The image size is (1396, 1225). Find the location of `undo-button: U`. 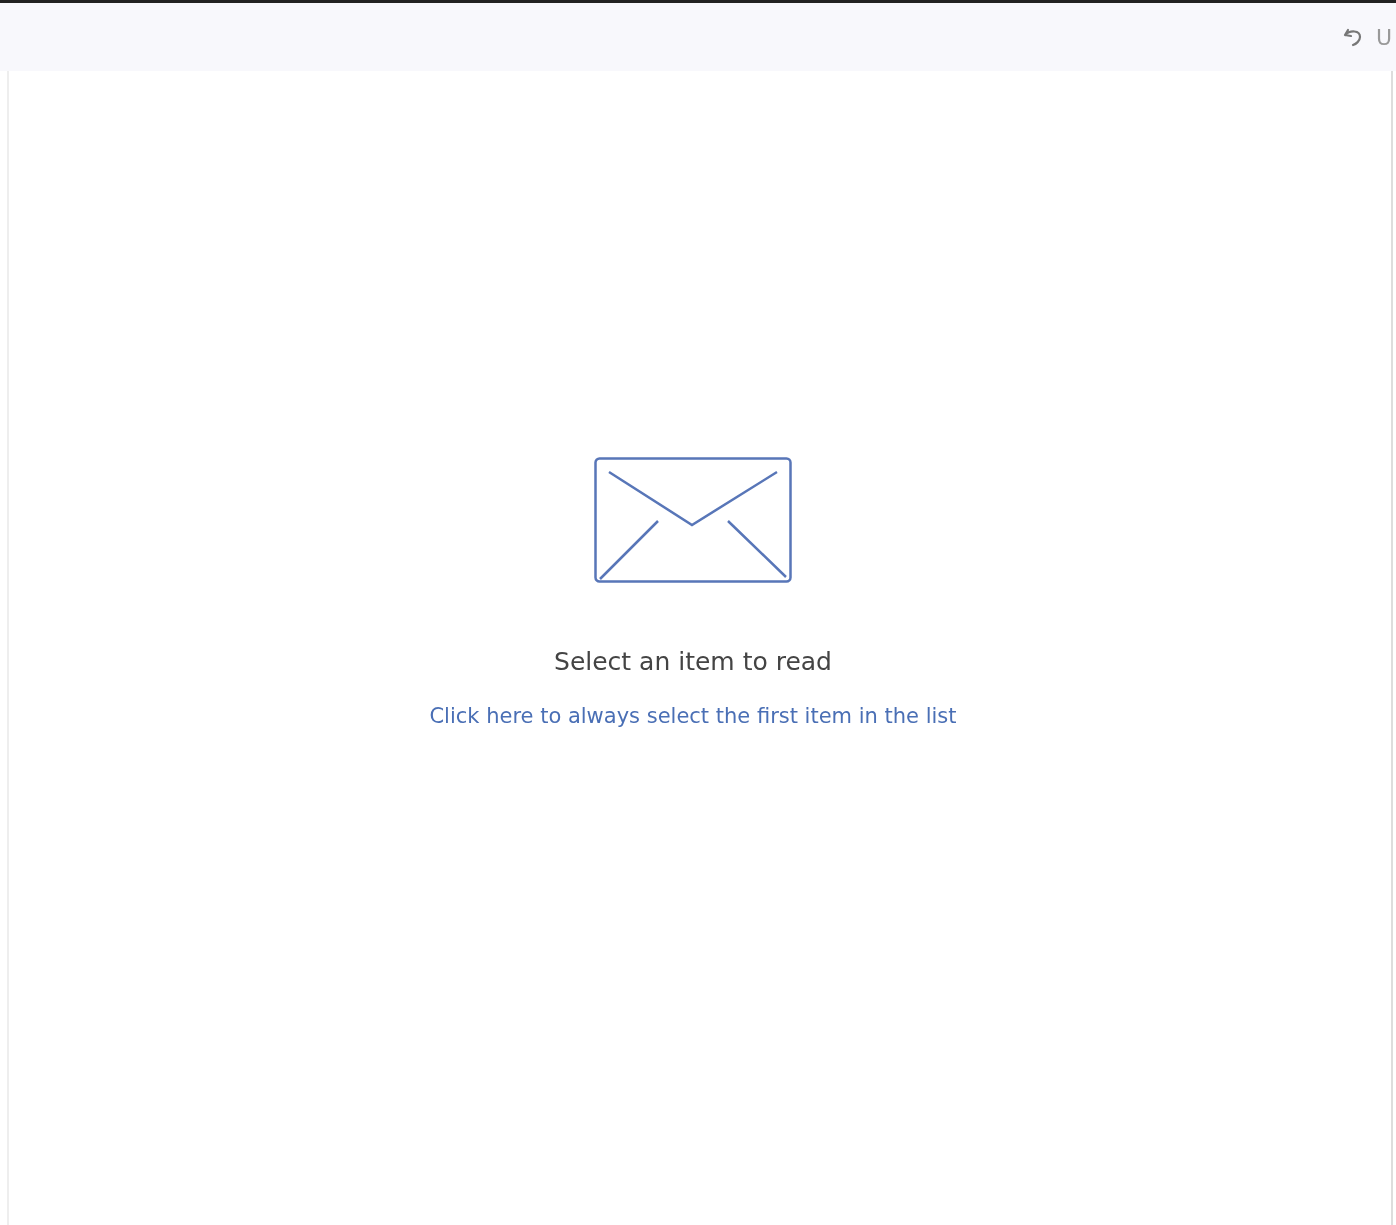

undo-button: U is located at coordinates (1366, 37).